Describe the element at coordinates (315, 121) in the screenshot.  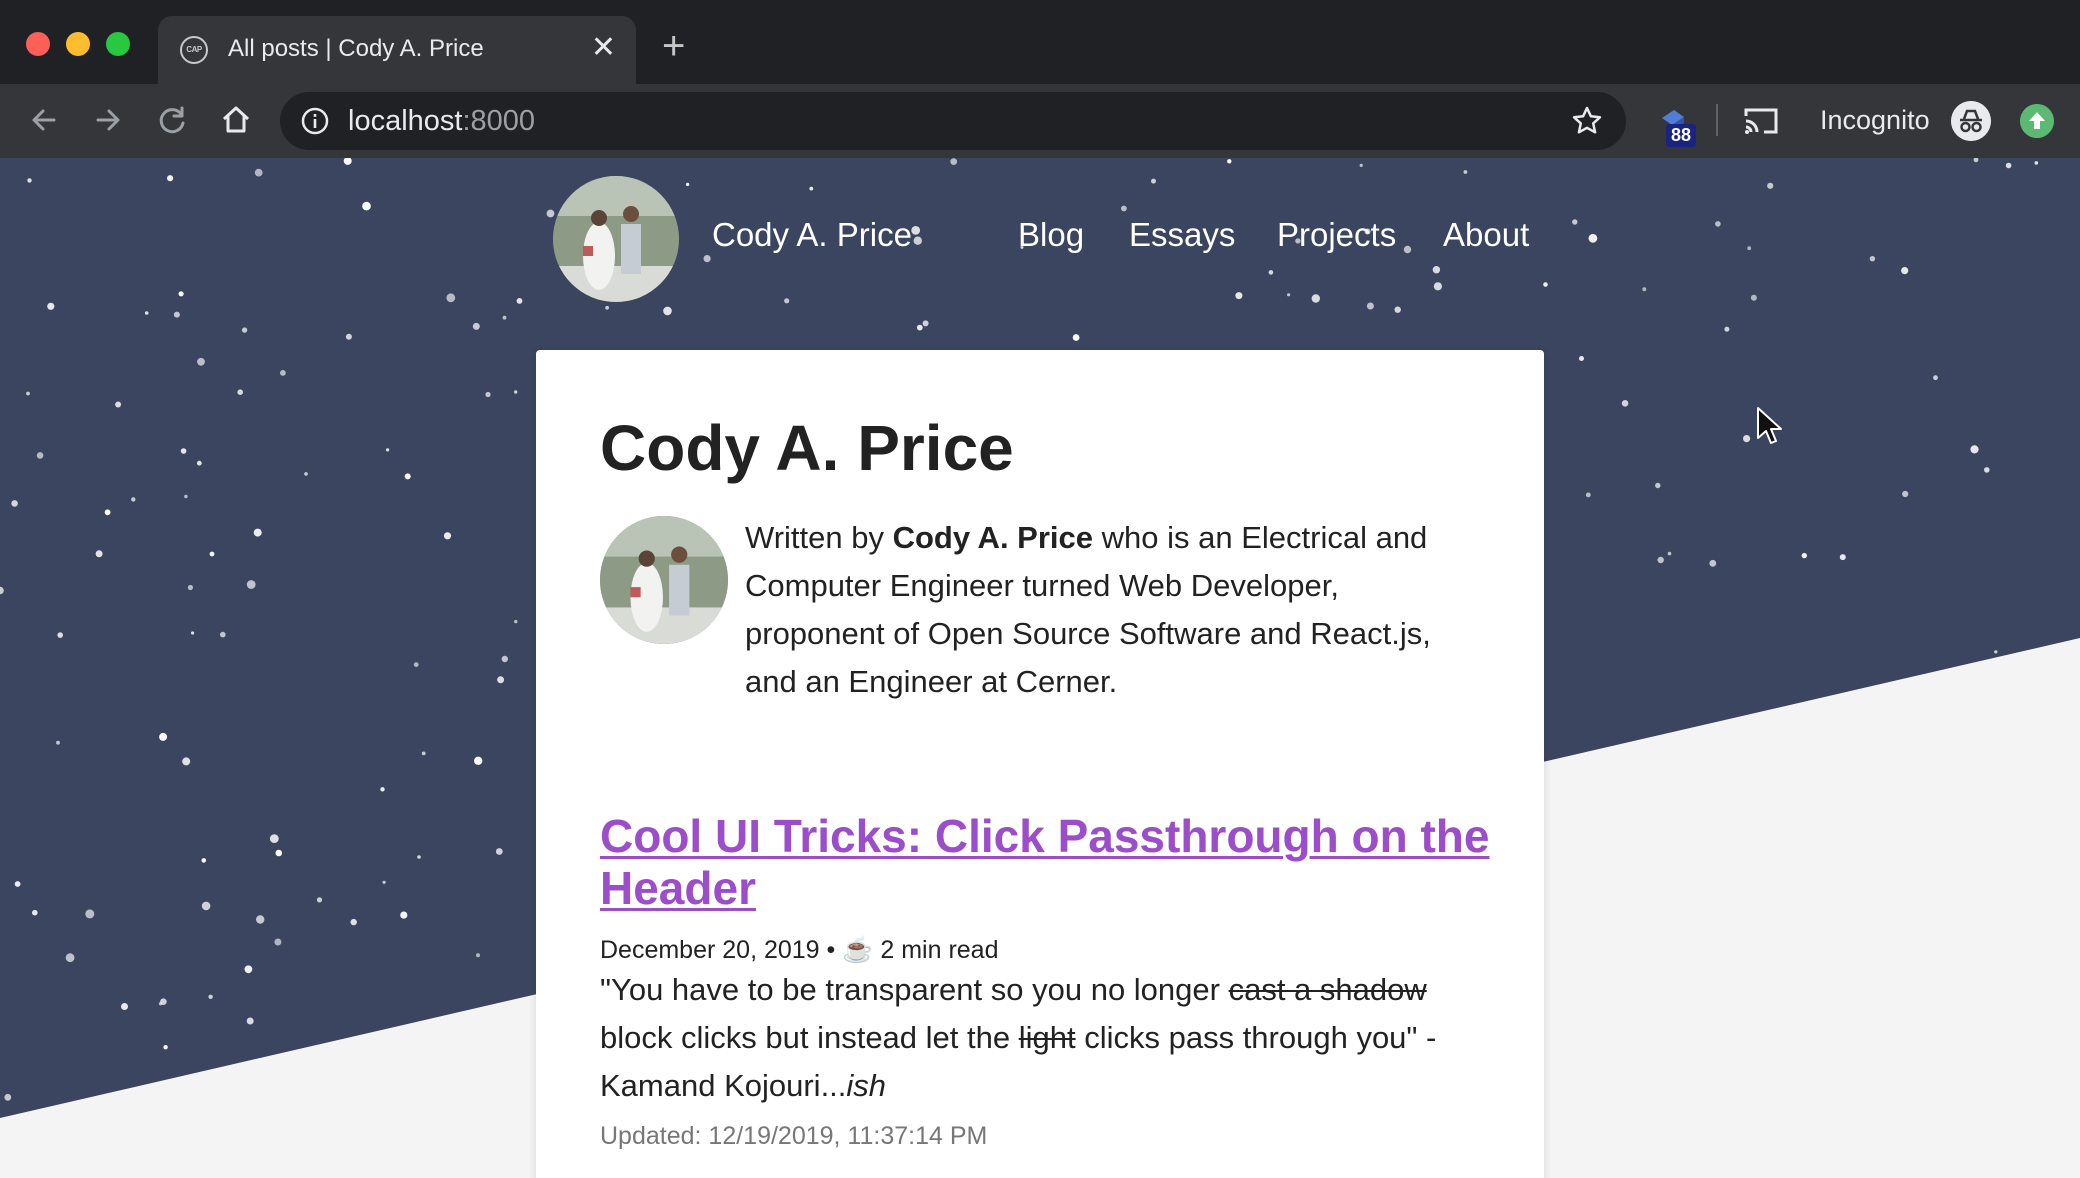
I see `info-icon` at that location.